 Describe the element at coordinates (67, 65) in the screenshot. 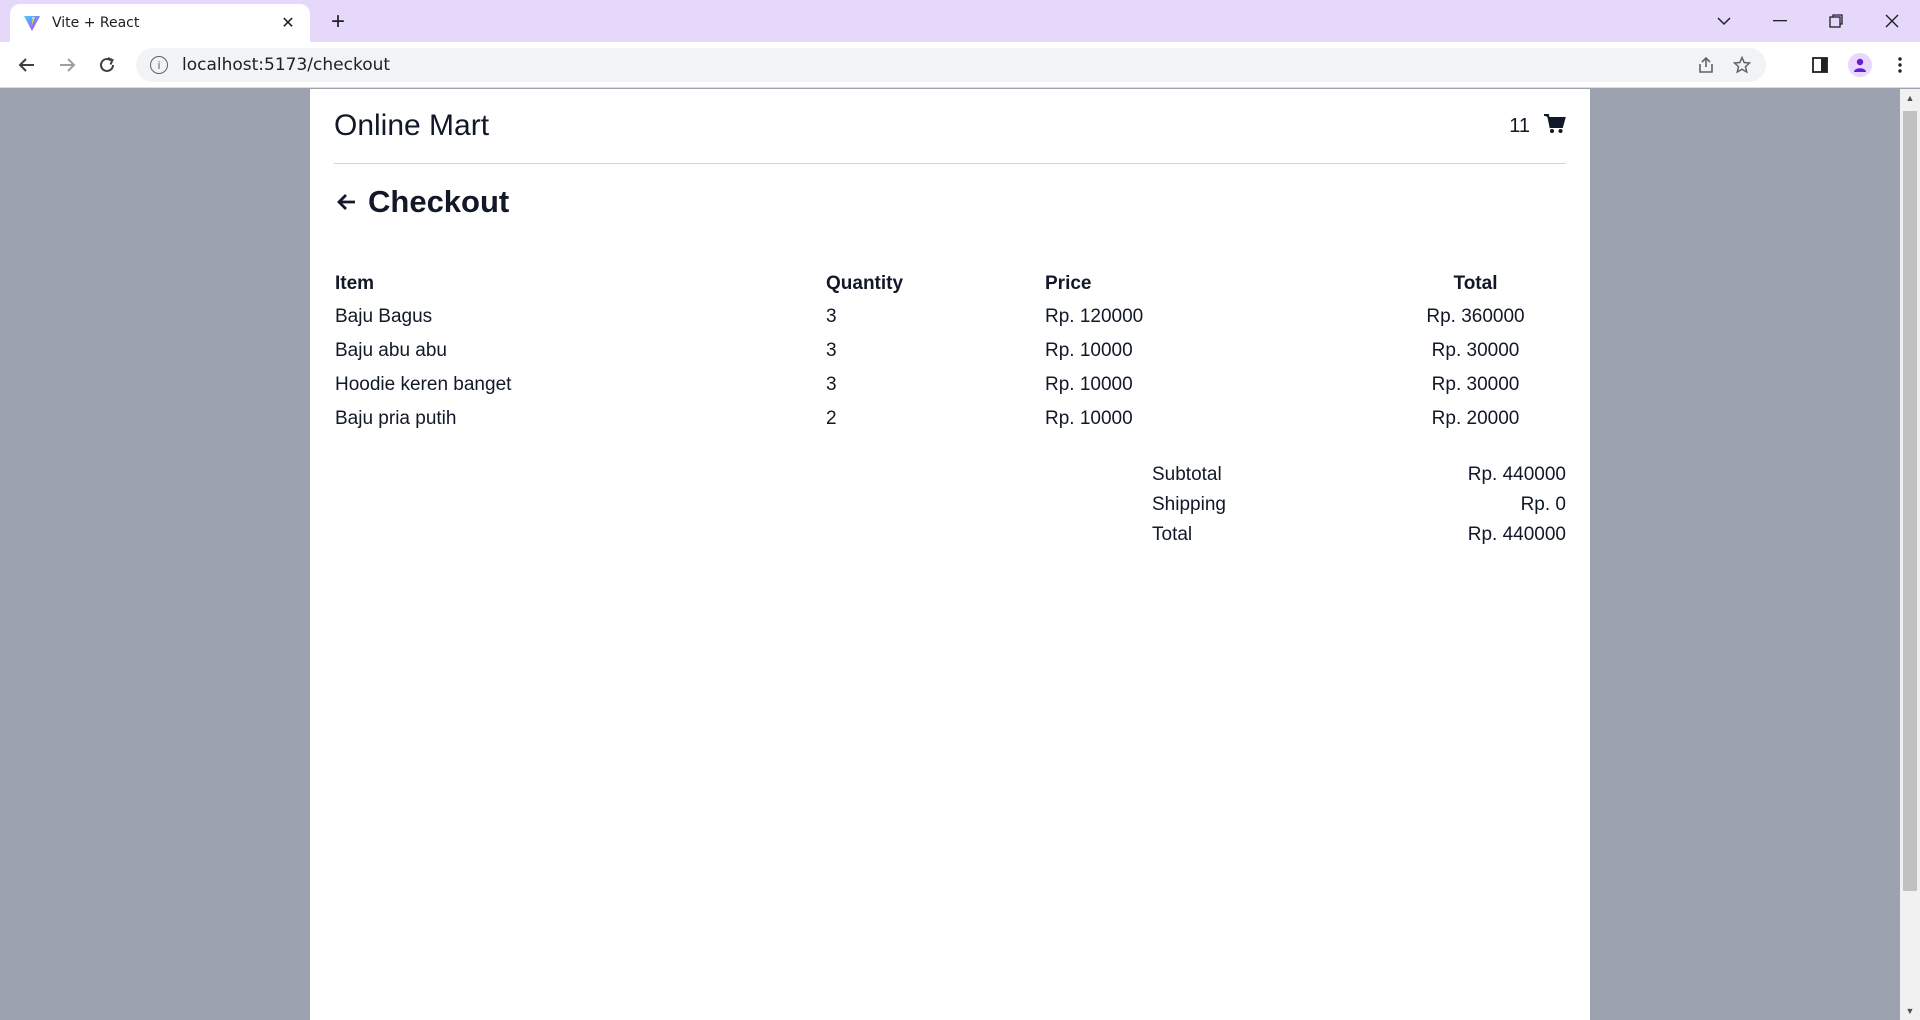

I see `forward-icon` at that location.